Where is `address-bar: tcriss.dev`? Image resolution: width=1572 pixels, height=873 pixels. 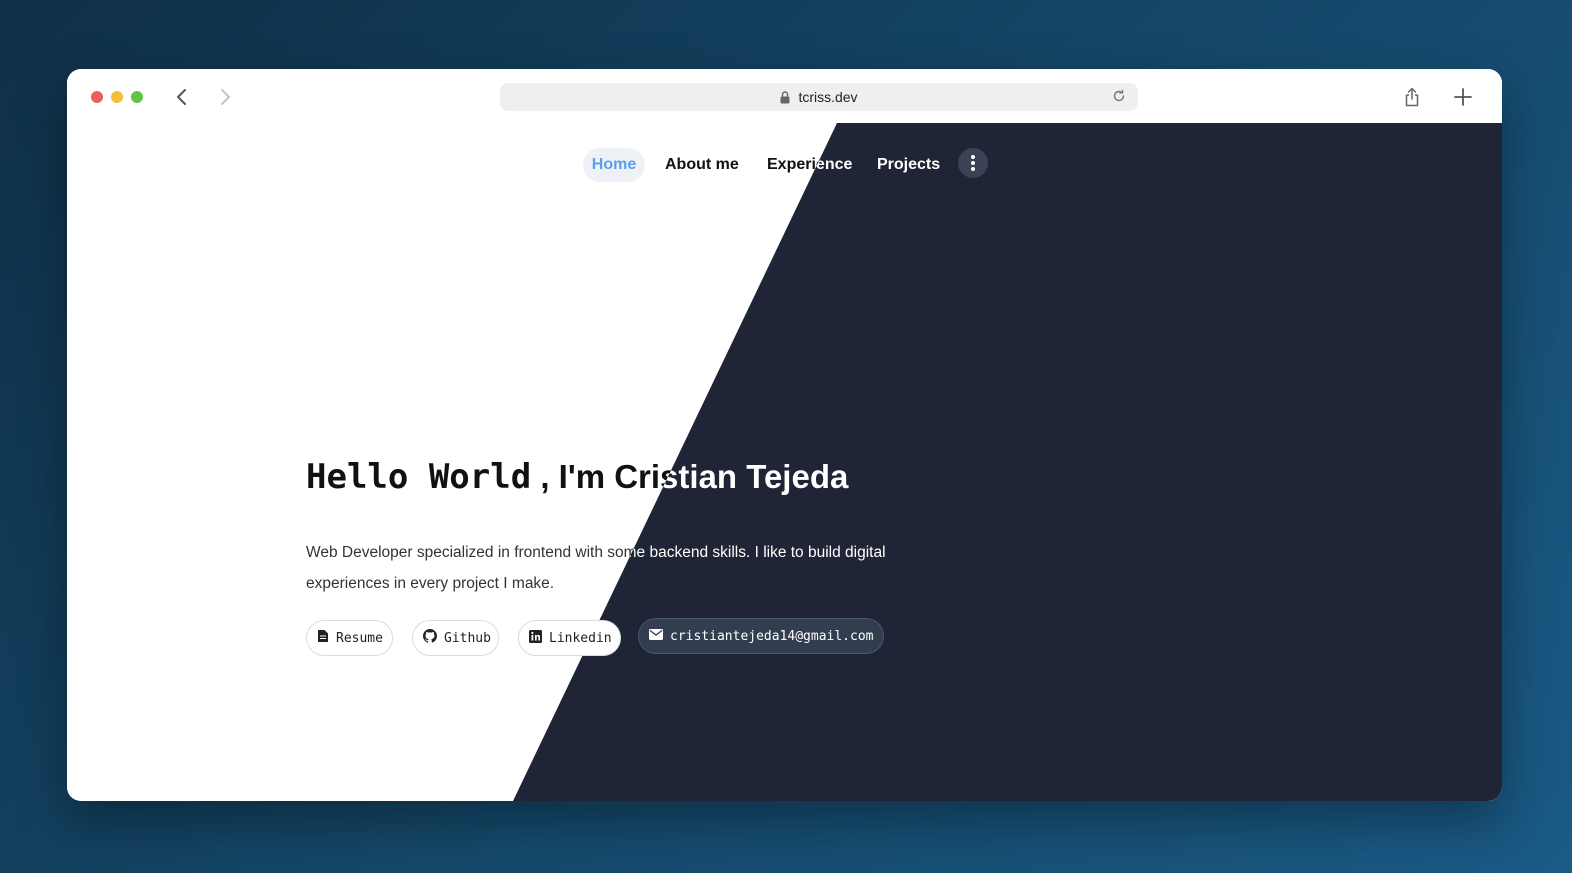
address-bar: tcriss.dev is located at coordinates (819, 97).